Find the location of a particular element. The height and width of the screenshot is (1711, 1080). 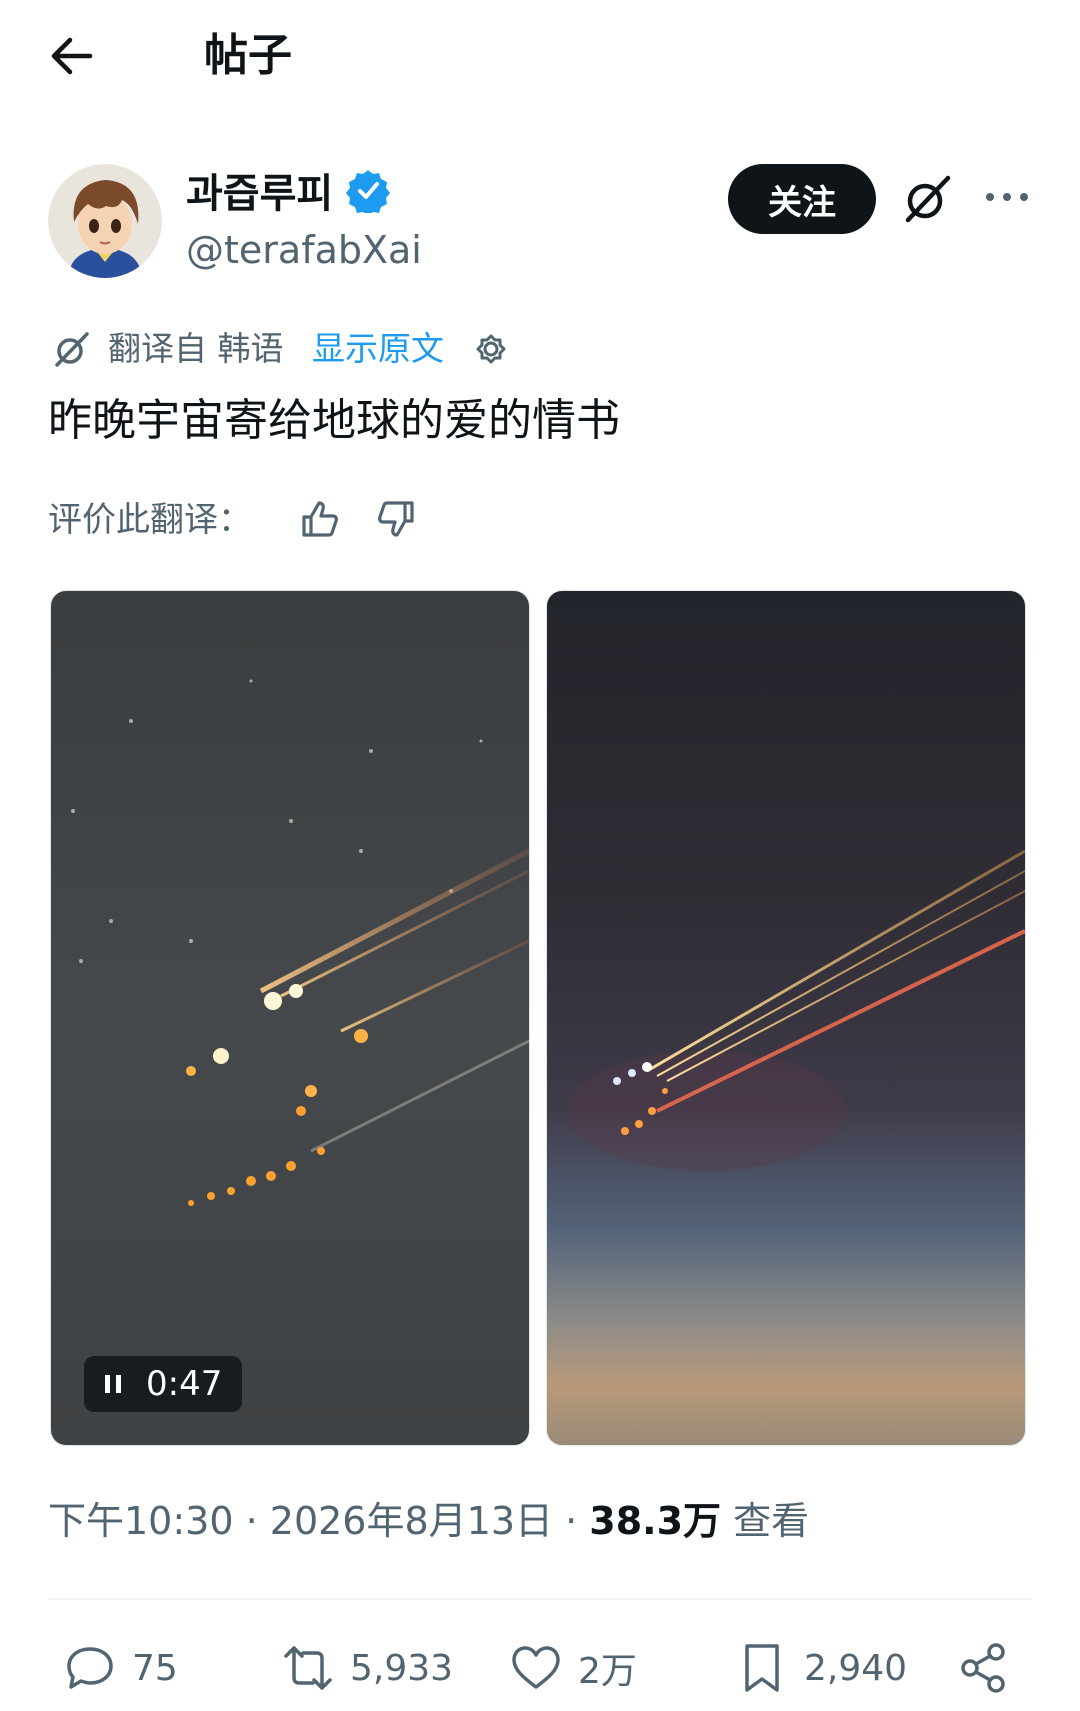

grok-icon is located at coordinates (927, 199).